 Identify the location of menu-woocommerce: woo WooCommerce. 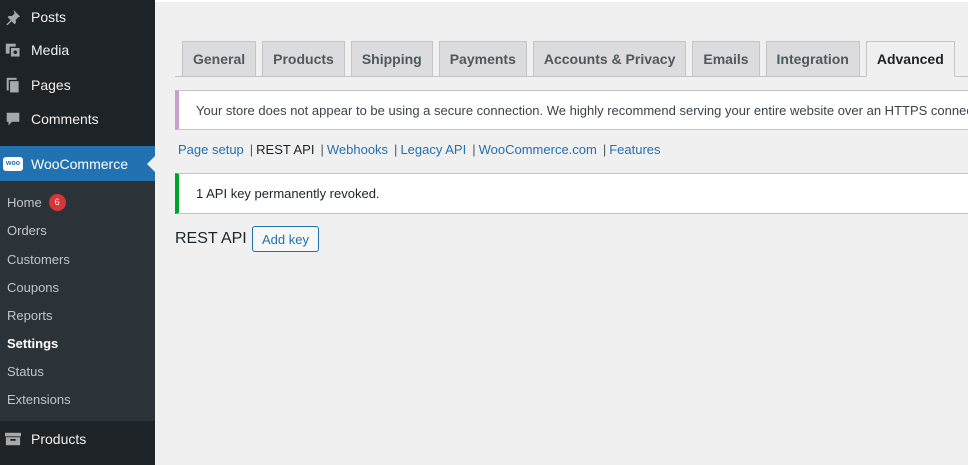
(77, 163).